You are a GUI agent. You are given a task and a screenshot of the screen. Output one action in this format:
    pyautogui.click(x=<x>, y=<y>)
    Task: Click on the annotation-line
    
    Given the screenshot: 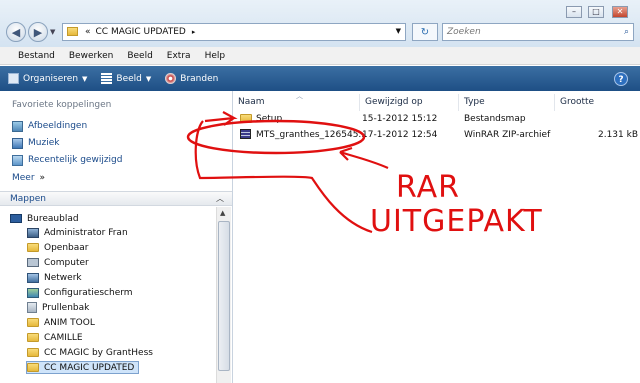 What is the action you would take?
    pyautogui.click(x=283, y=177)
    